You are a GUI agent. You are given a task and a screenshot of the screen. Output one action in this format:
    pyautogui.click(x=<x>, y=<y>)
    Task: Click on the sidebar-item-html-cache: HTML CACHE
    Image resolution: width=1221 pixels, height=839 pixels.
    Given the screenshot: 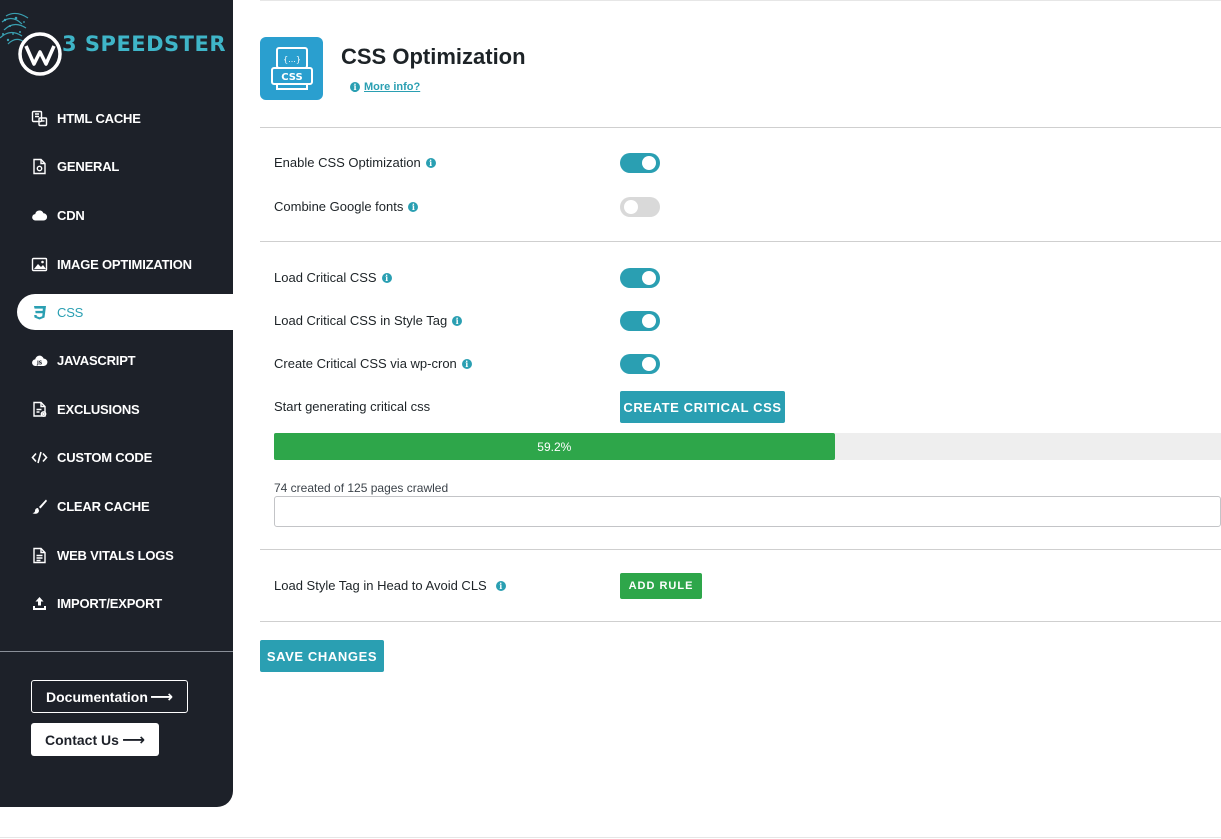 What is the action you would take?
    pyautogui.click(x=116, y=118)
    